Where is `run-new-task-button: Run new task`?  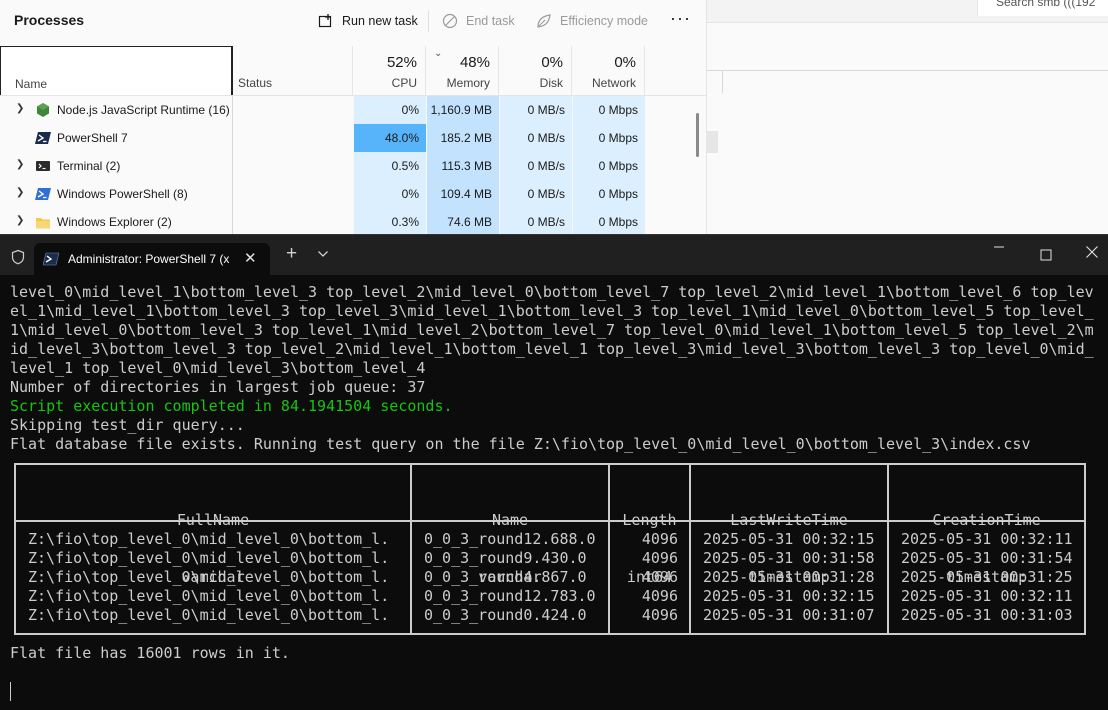
run-new-task-button: Run new task is located at coordinates (368, 21).